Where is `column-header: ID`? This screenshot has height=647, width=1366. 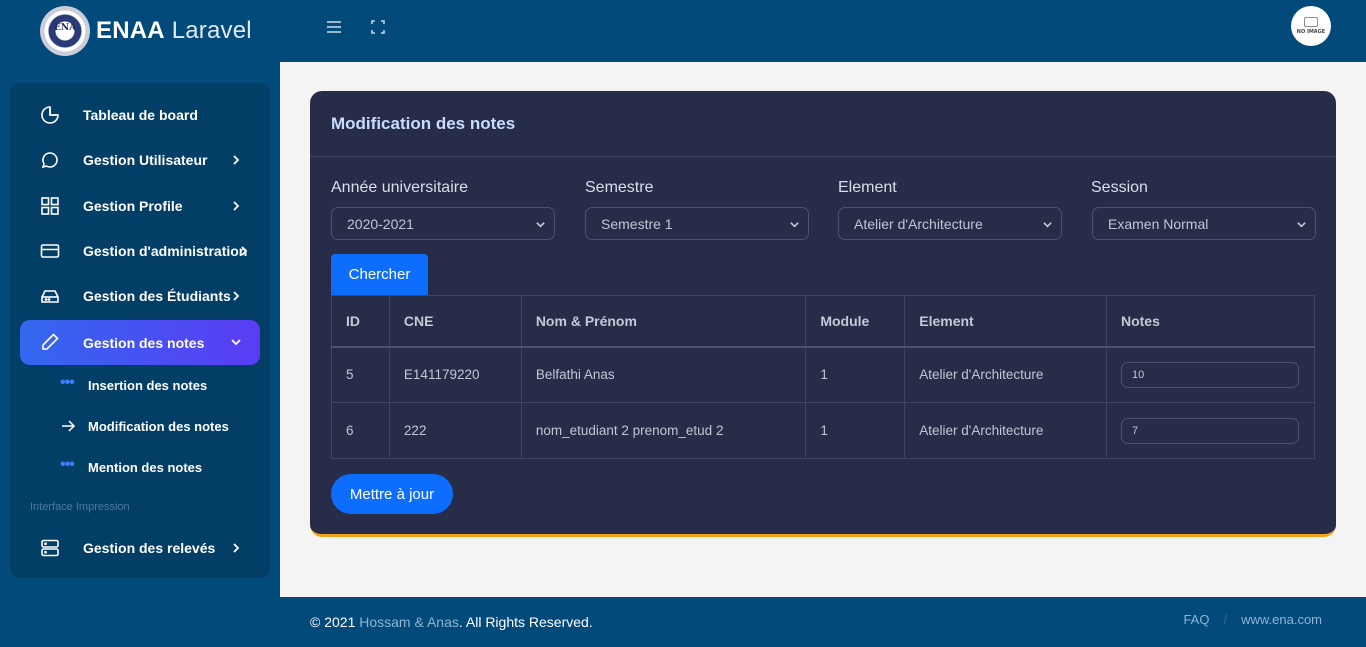
column-header: ID is located at coordinates (360, 321).